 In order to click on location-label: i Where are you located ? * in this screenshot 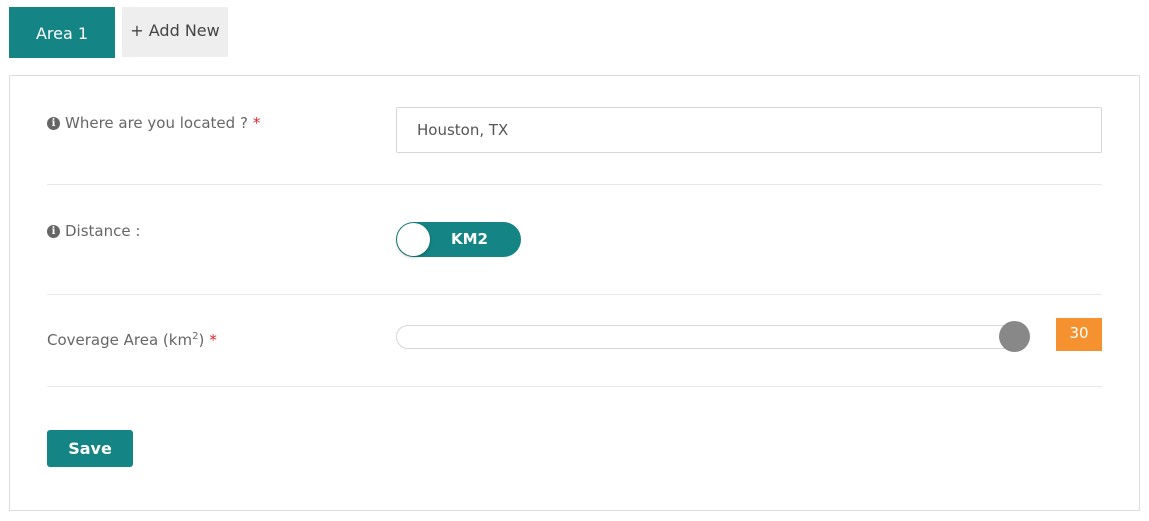, I will do `click(153, 123)`.